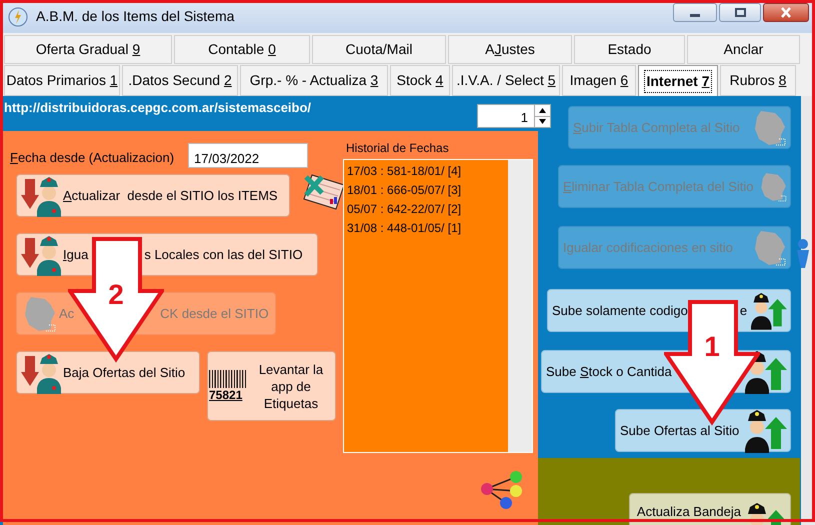  I want to click on person-icon, so click(803, 253).